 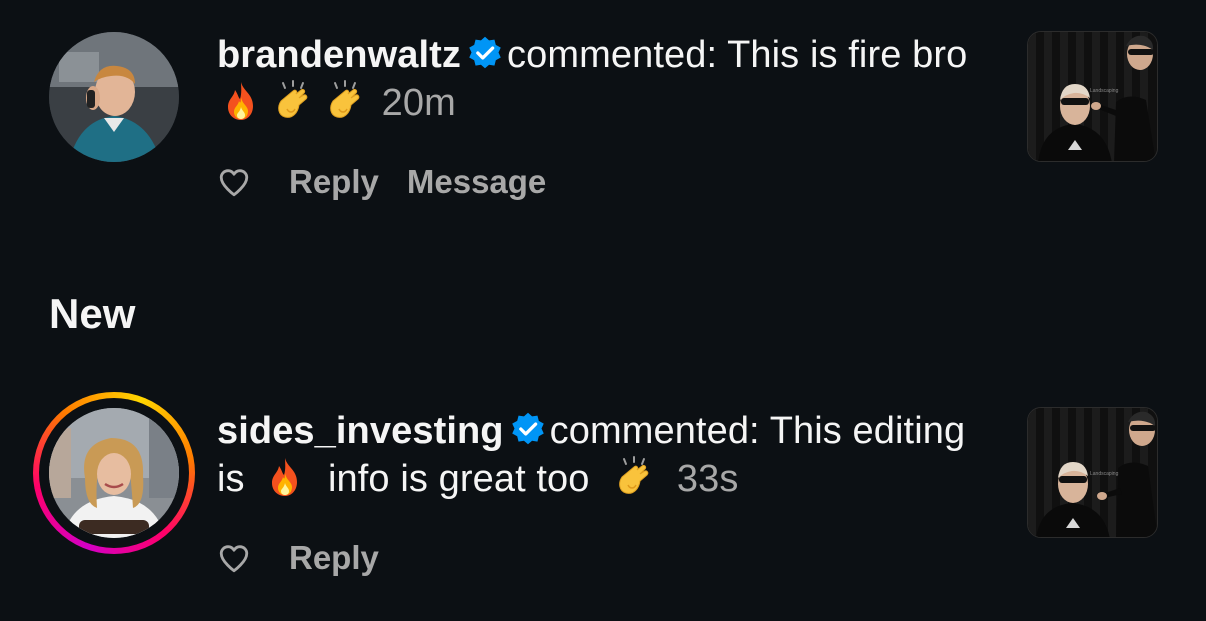 What do you see at coordinates (92, 313) in the screenshot?
I see `section-title-new: New` at bounding box center [92, 313].